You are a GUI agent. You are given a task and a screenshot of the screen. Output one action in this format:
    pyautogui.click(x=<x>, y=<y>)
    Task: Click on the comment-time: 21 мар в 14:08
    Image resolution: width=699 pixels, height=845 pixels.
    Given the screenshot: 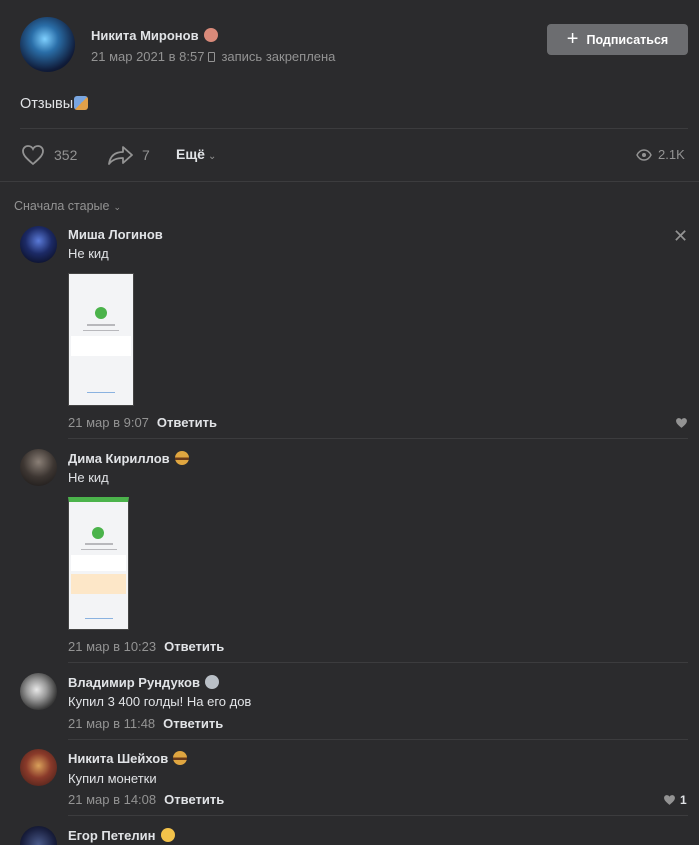 What is the action you would take?
    pyautogui.click(x=112, y=799)
    